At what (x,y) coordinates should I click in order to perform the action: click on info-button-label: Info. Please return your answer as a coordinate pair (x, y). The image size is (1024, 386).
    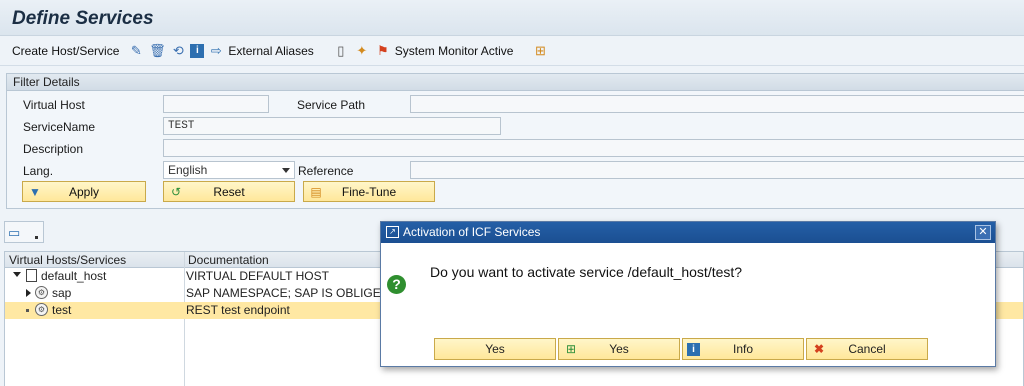
    Looking at the image, I should click on (742, 349).